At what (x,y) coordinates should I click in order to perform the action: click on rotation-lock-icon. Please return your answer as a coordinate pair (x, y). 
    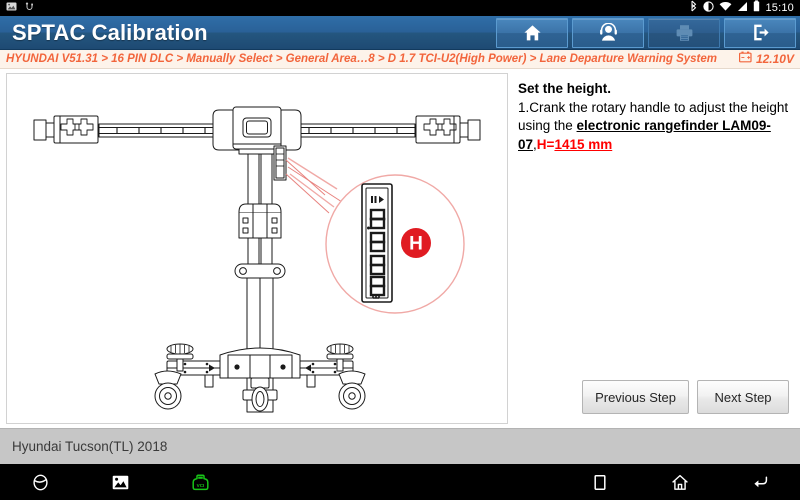
    Looking at the image, I should click on (709, 8).